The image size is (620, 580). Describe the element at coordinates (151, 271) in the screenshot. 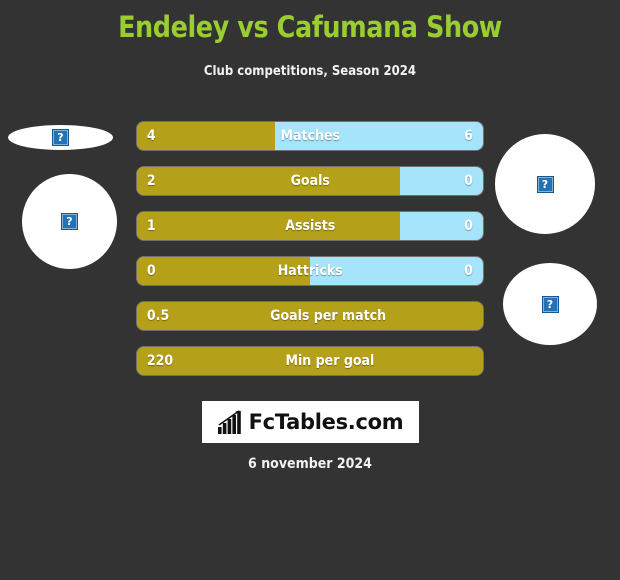

I see `stat-home-value: 0` at that location.